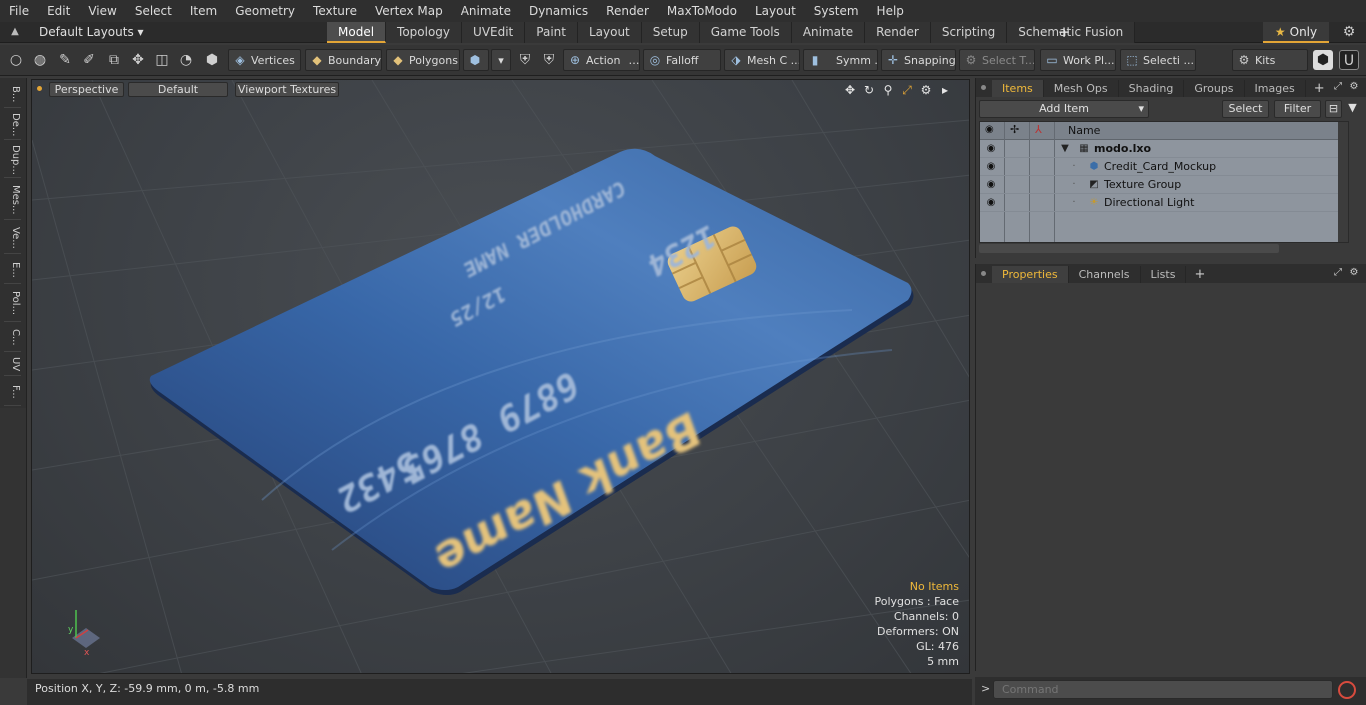 Image resolution: width=1366 pixels, height=705 pixels. I want to click on orbit-icon: ↻, so click(869, 90).